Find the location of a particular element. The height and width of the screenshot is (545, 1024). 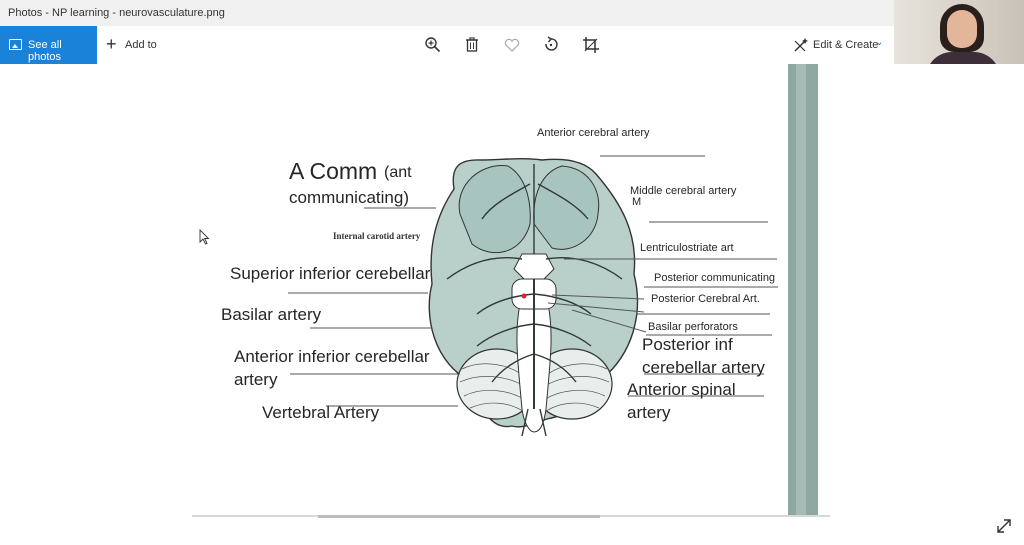

see-all-photos-button: See all photos is located at coordinates (48, 45).